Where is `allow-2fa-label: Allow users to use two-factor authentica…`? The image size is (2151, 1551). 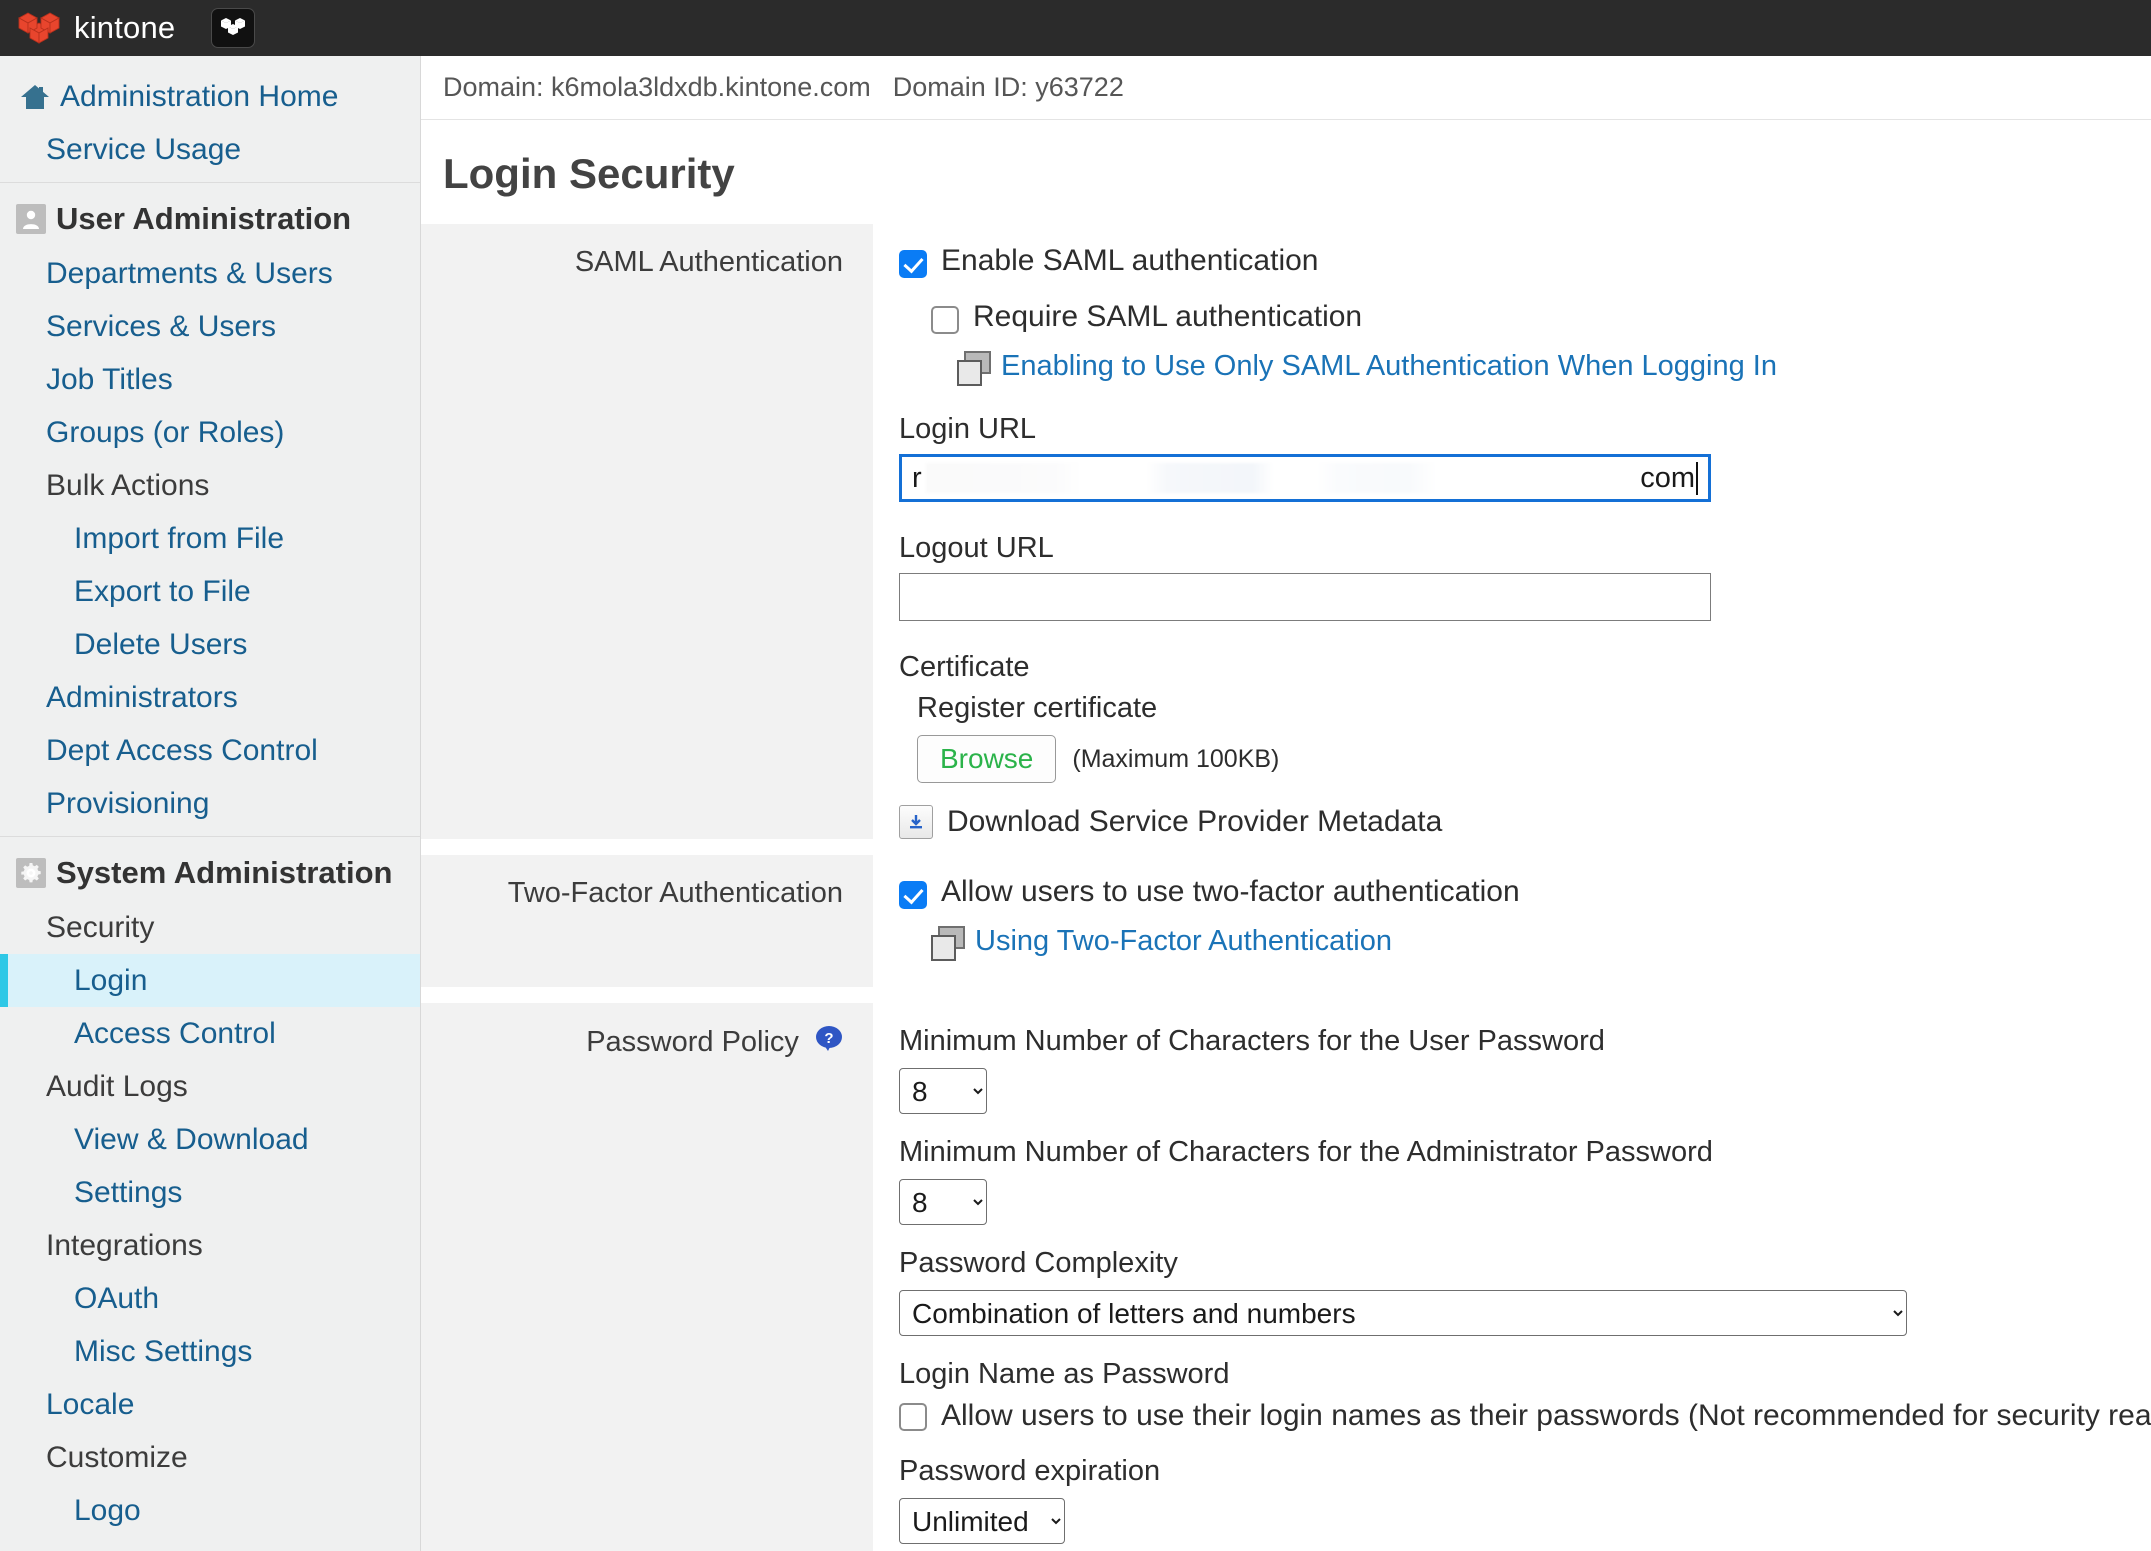 allow-2fa-label: Allow users to use two-factor authentica… is located at coordinates (1230, 891).